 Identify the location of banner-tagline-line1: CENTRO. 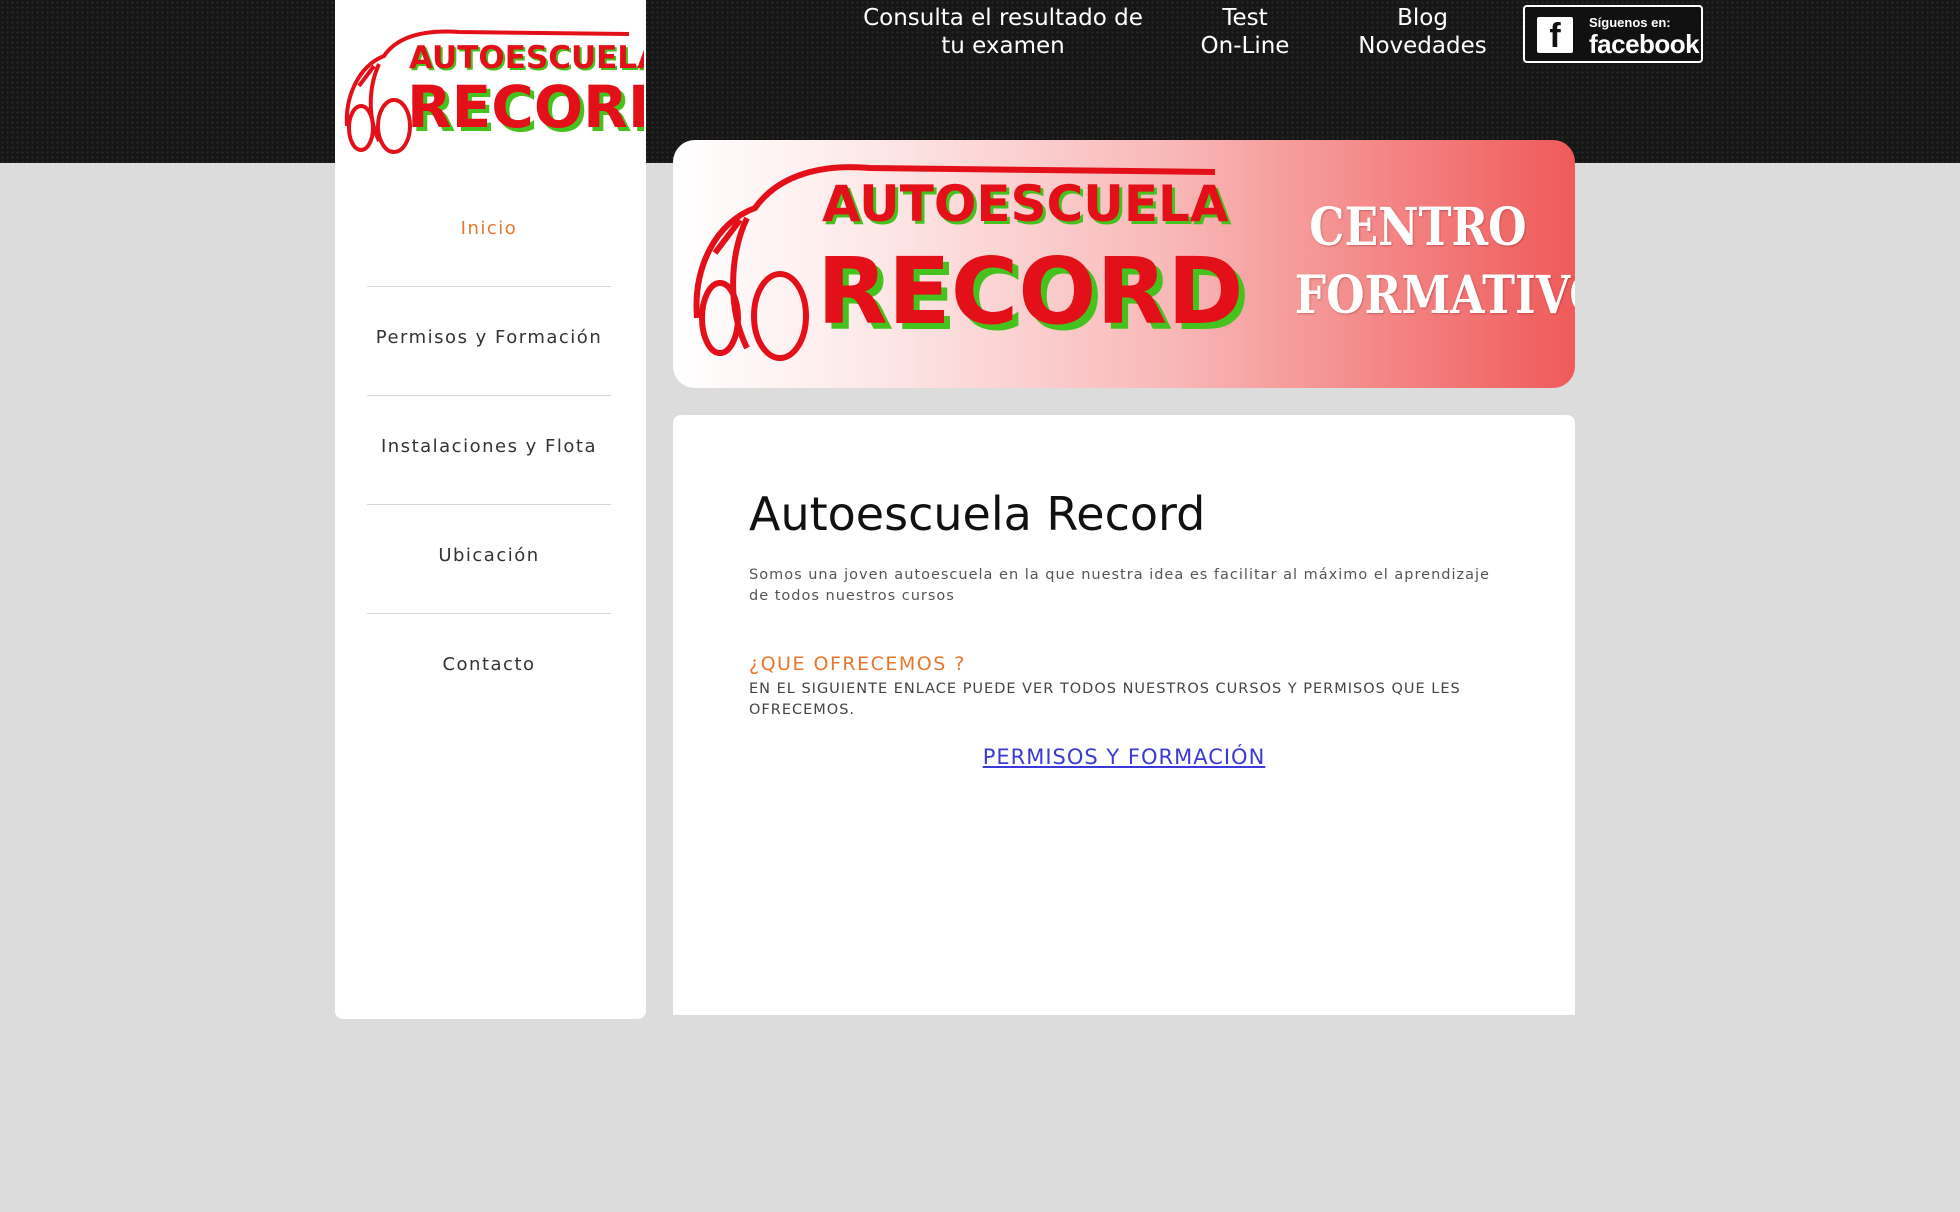
(1418, 227).